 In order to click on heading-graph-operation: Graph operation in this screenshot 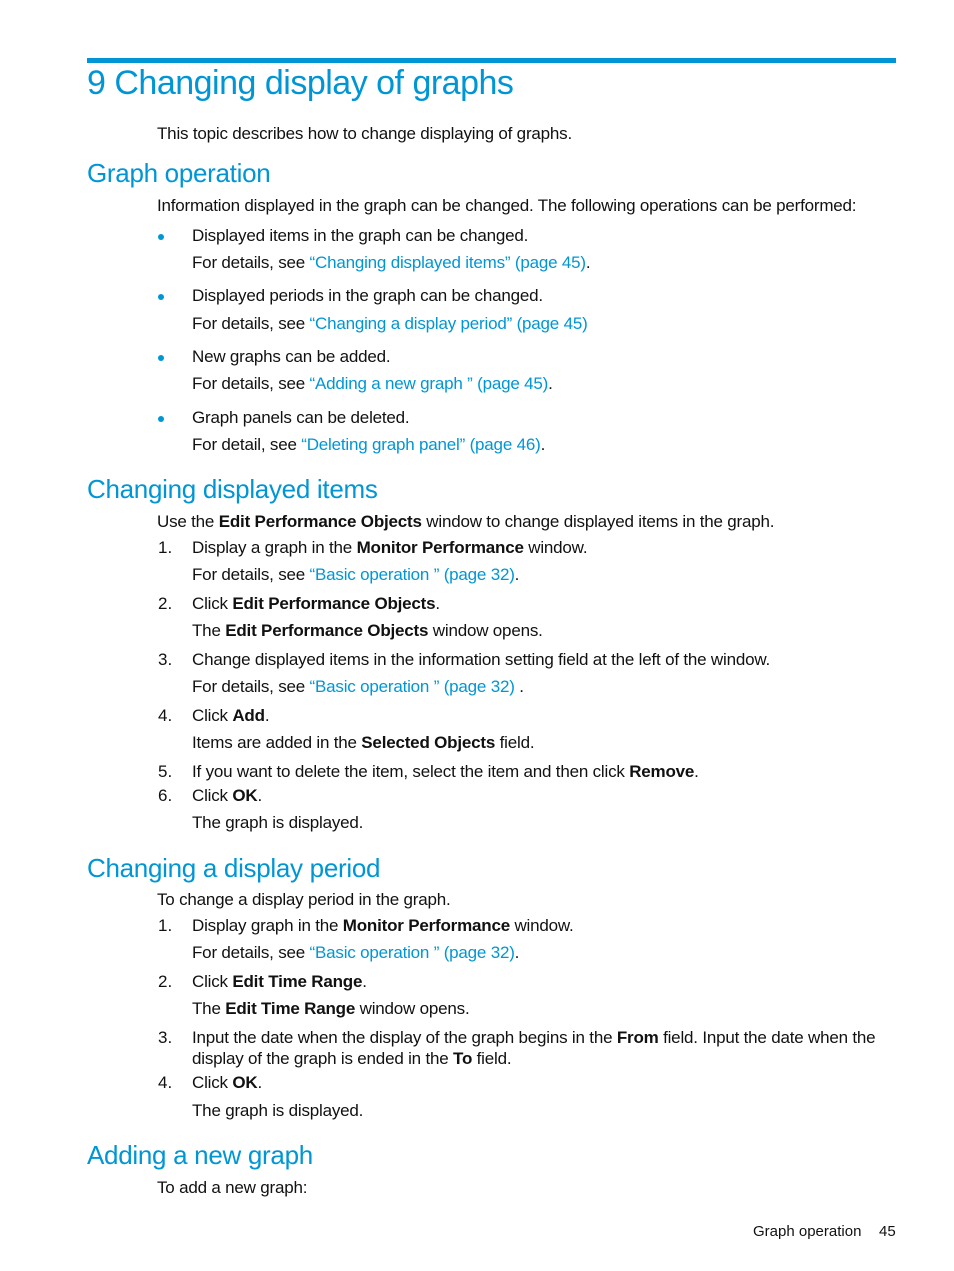, I will do `click(179, 173)`.